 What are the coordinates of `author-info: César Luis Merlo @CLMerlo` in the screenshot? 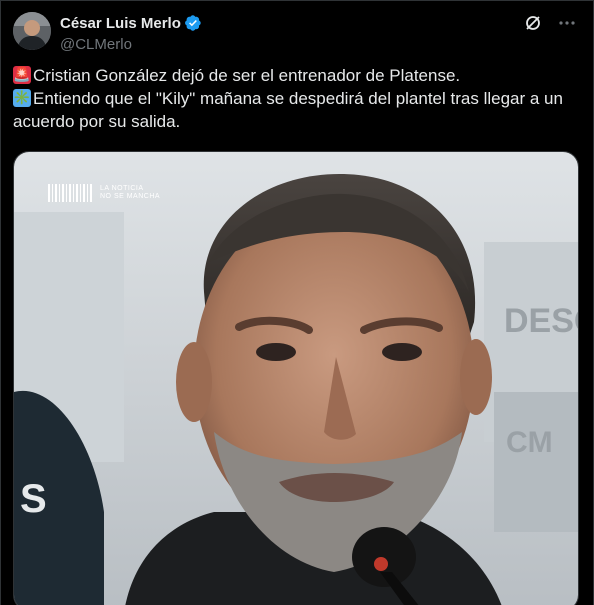 It's located at (131, 33).